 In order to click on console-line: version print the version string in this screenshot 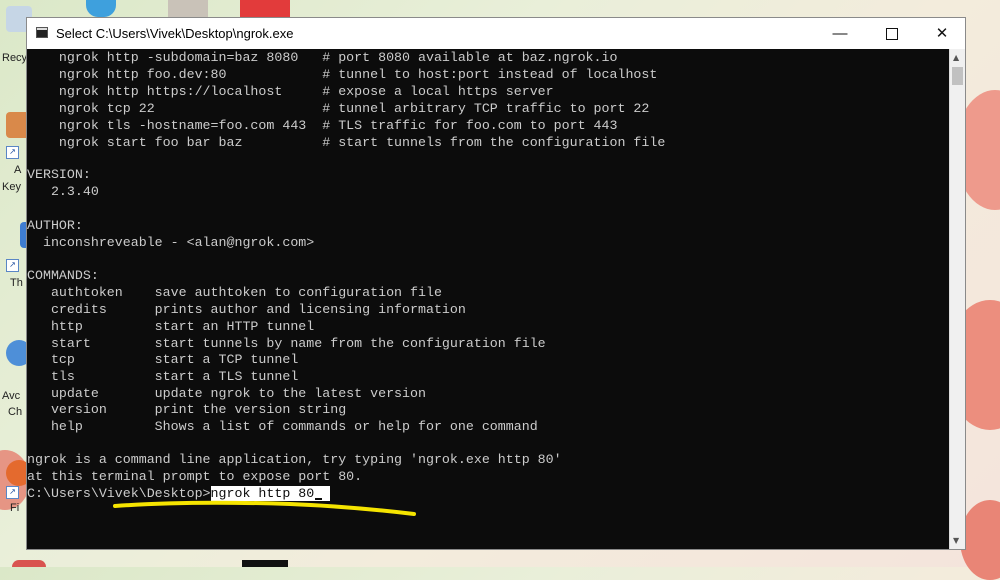, I will do `click(187, 409)`.